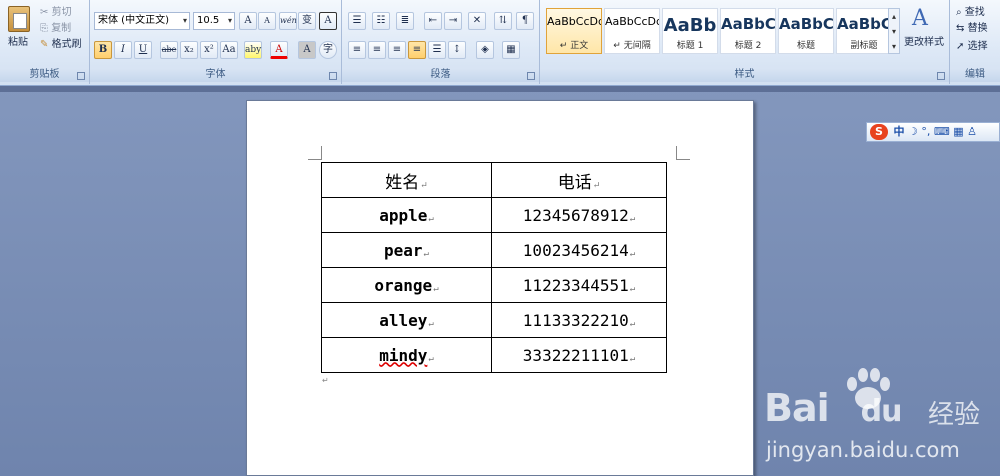  What do you see at coordinates (748, 46) in the screenshot?
I see `style-name: 标题 2` at bounding box center [748, 46].